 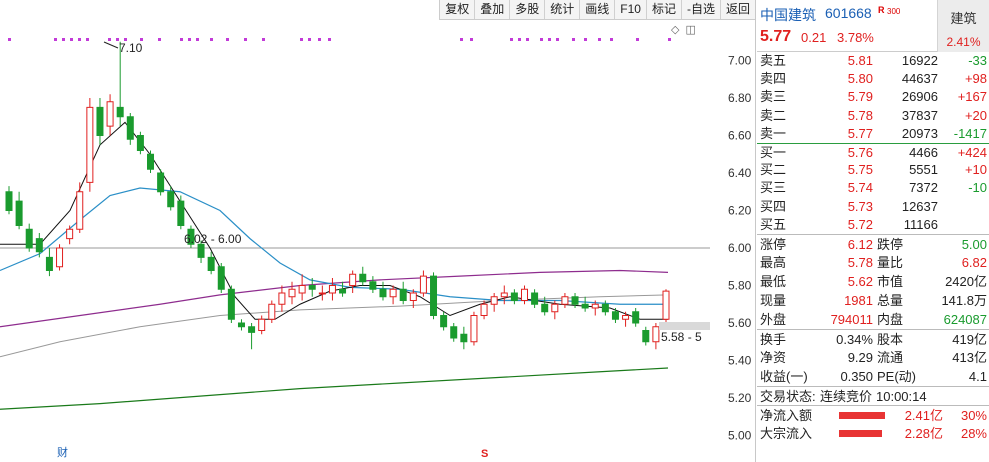 What do you see at coordinates (788, 15) in the screenshot?
I see `stock-name: 中国建筑` at bounding box center [788, 15].